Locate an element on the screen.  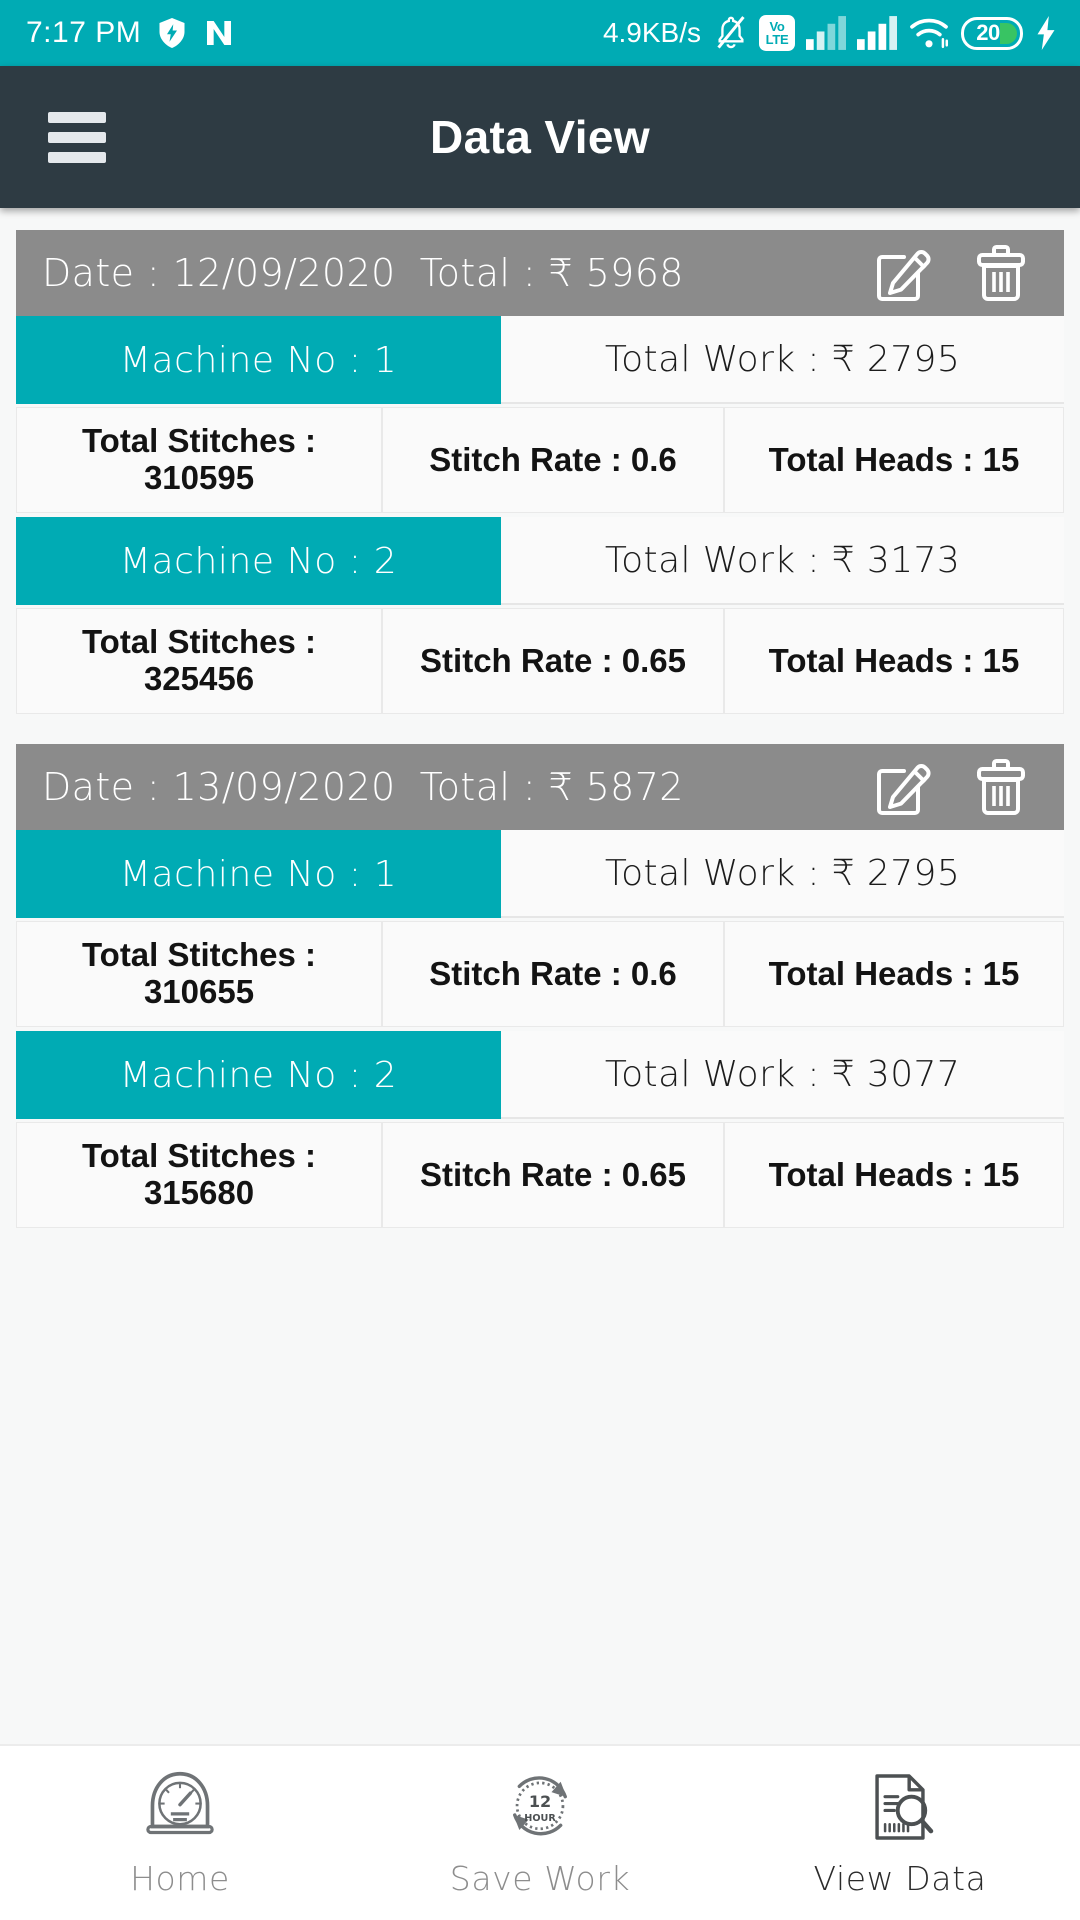
total-stitches-cell: Total Stitches : 310595 is located at coordinates (199, 460).